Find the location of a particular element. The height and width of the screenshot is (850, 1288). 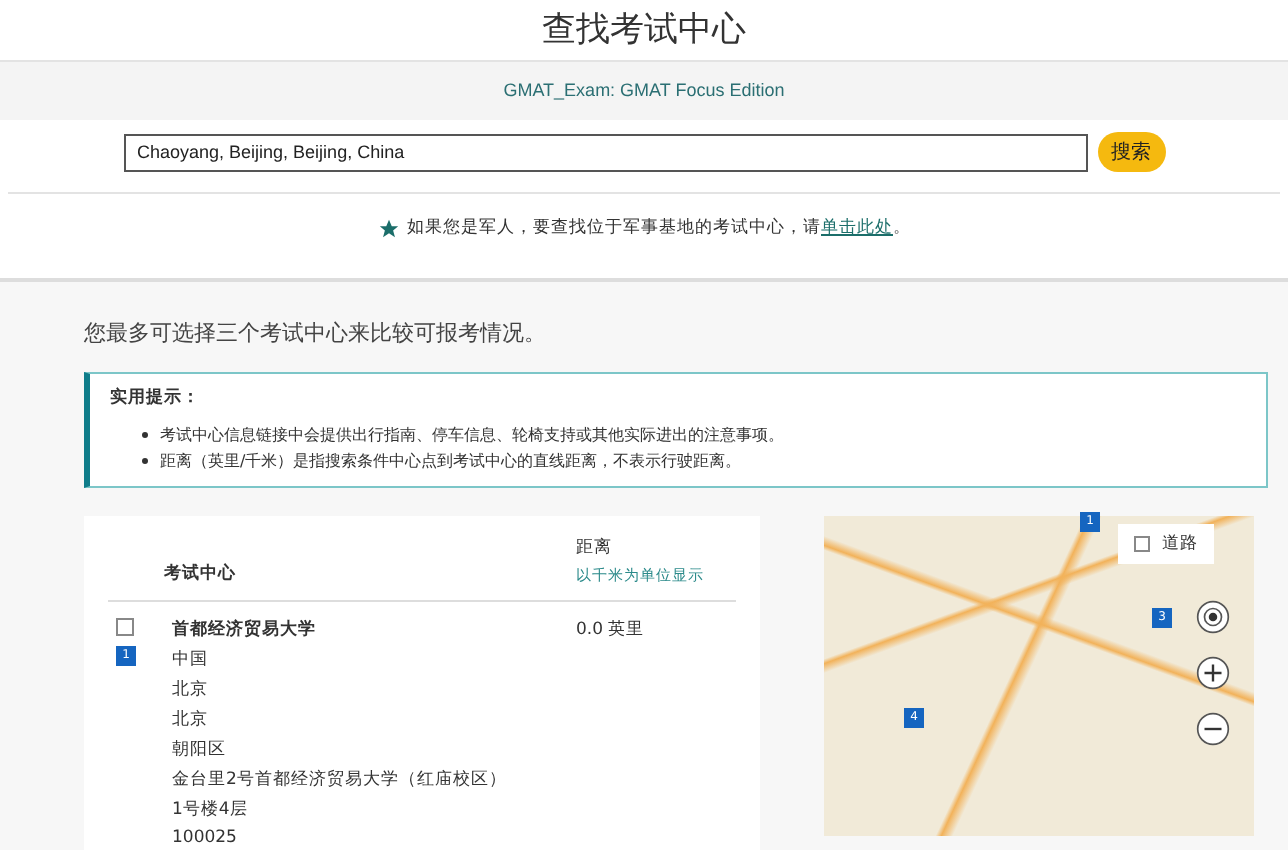

military-note: 如果您是军人，要查找位于军事基地的考试中心，请单击此处。 is located at coordinates (659, 228).